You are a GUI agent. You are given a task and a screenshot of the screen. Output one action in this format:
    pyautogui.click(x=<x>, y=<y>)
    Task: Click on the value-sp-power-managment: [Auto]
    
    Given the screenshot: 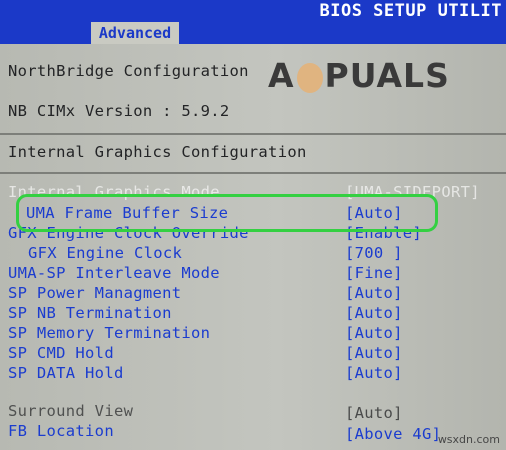 What is the action you would take?
    pyautogui.click(x=374, y=293)
    